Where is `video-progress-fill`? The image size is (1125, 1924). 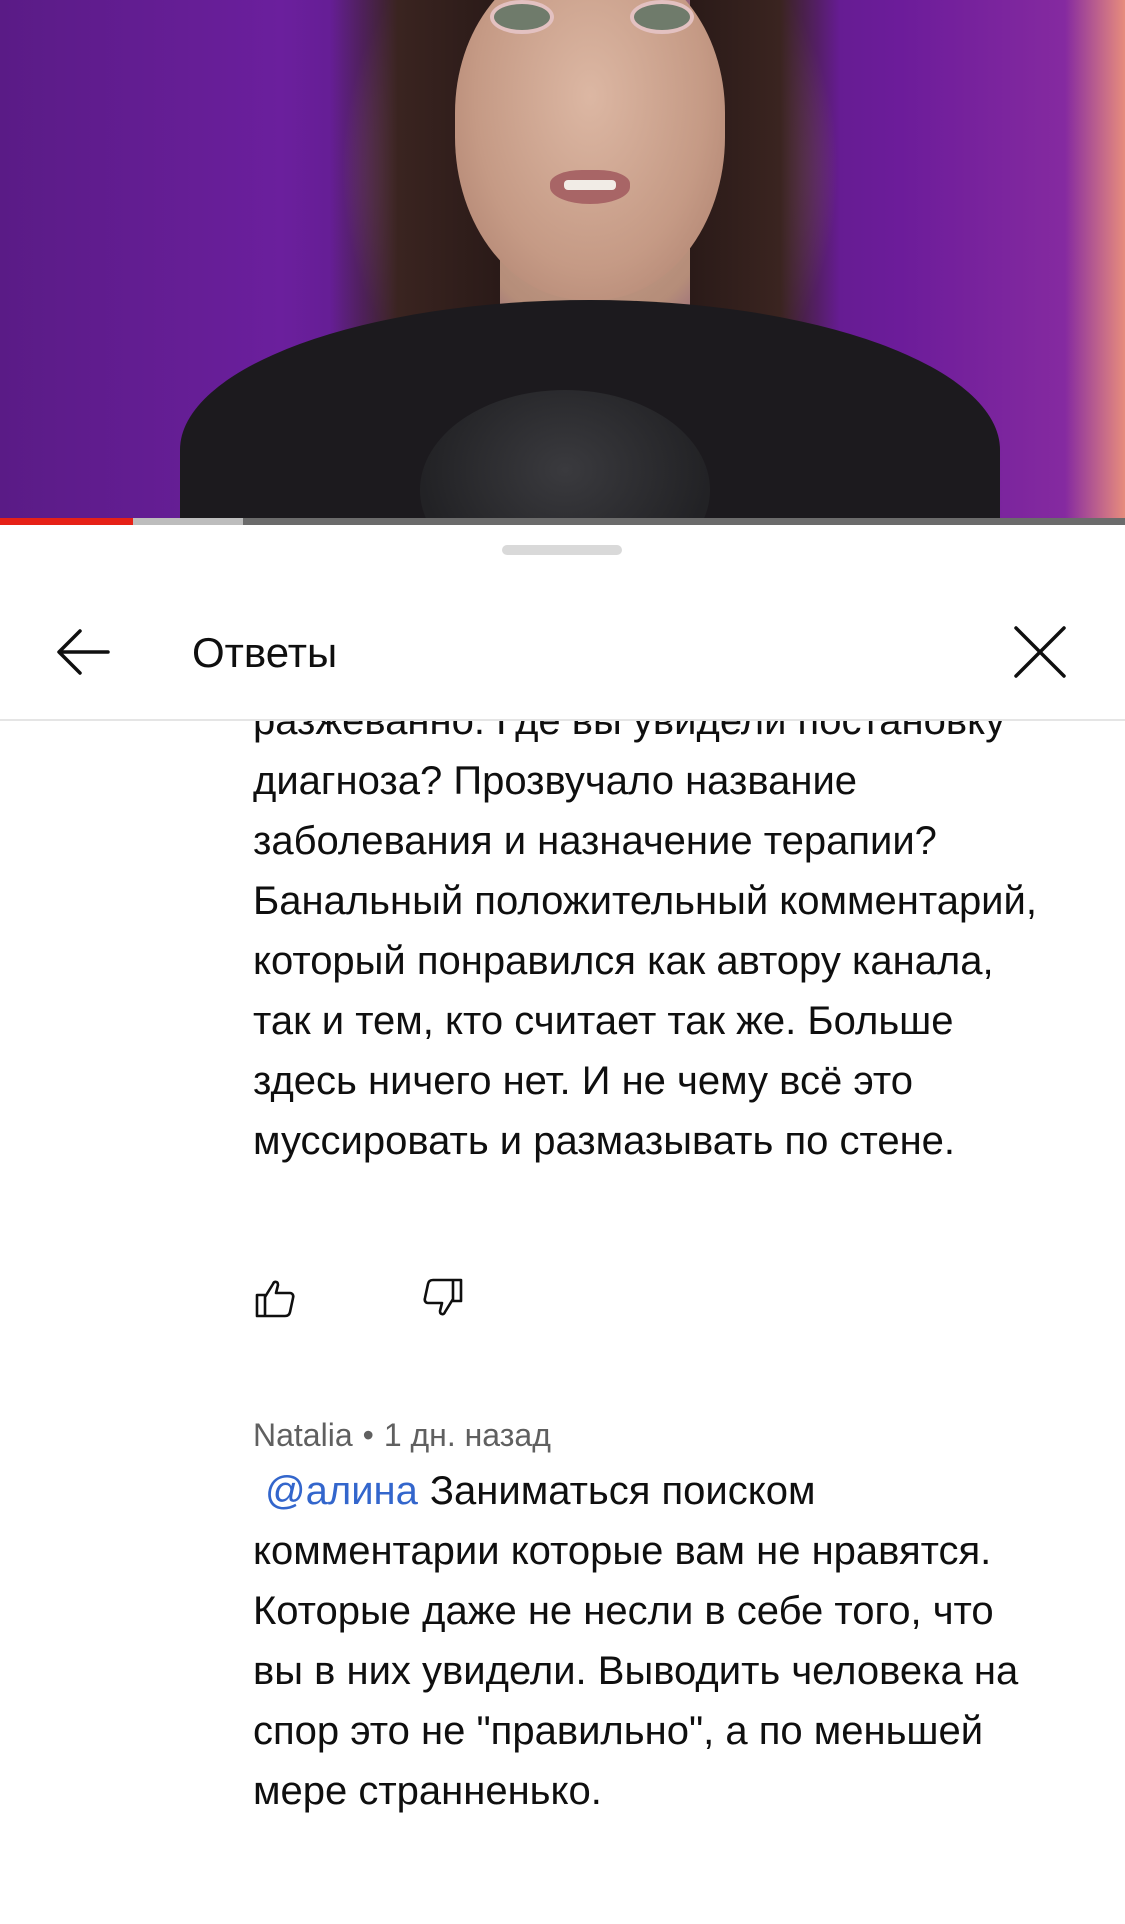 video-progress-fill is located at coordinates (66, 521).